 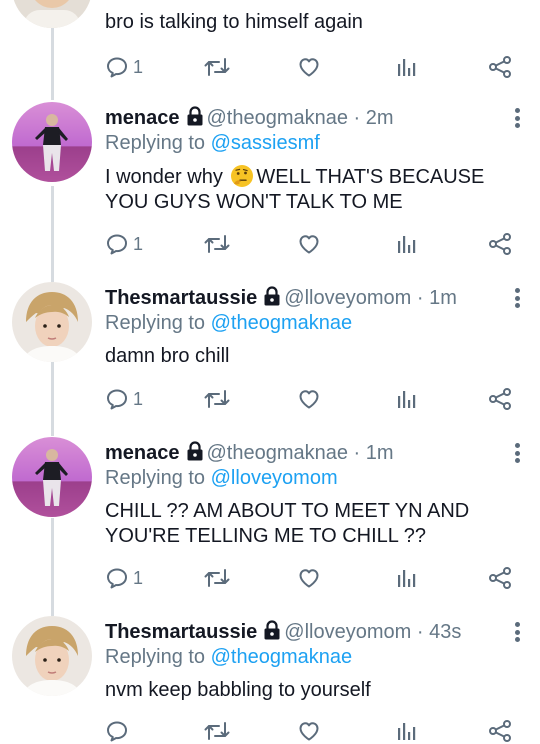 I want to click on thinking-face-icon, so click(x=242, y=176).